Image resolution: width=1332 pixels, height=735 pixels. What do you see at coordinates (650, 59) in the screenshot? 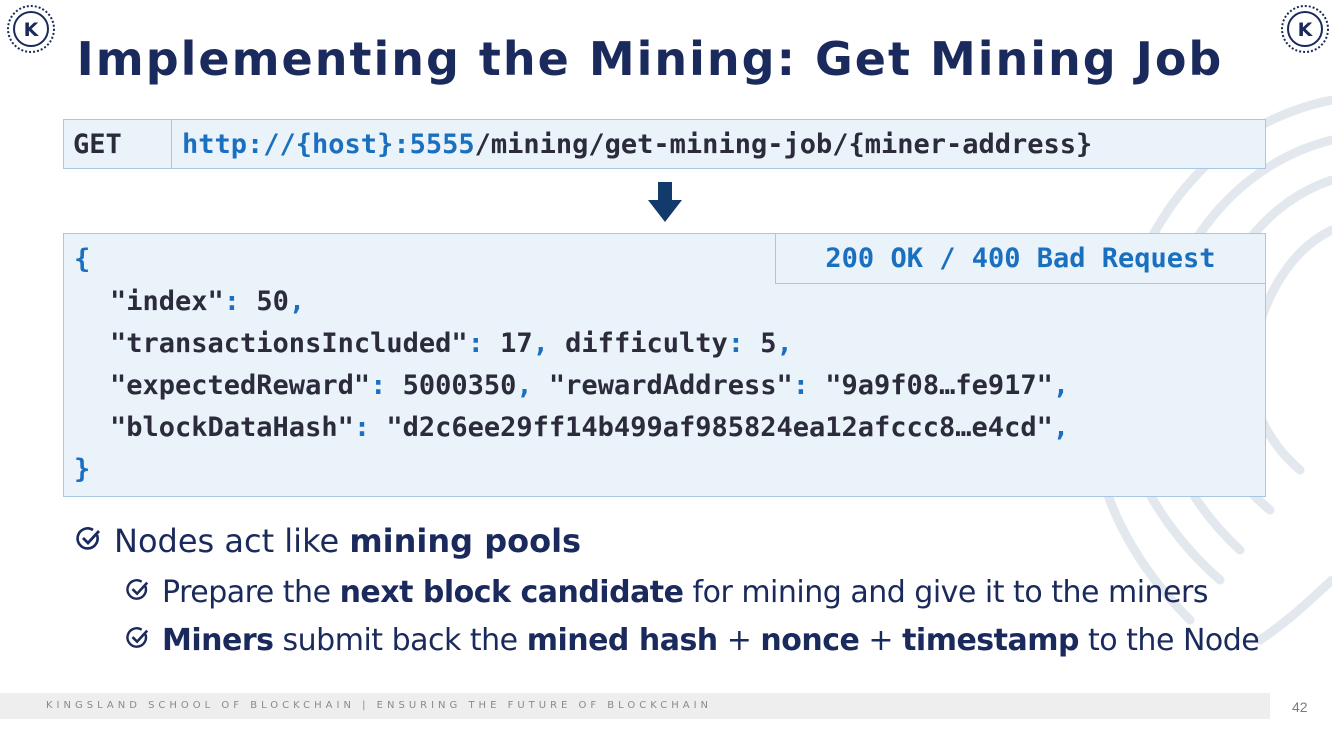
I see `slide-title: Implementing the Mining: Get Mining Job` at bounding box center [650, 59].